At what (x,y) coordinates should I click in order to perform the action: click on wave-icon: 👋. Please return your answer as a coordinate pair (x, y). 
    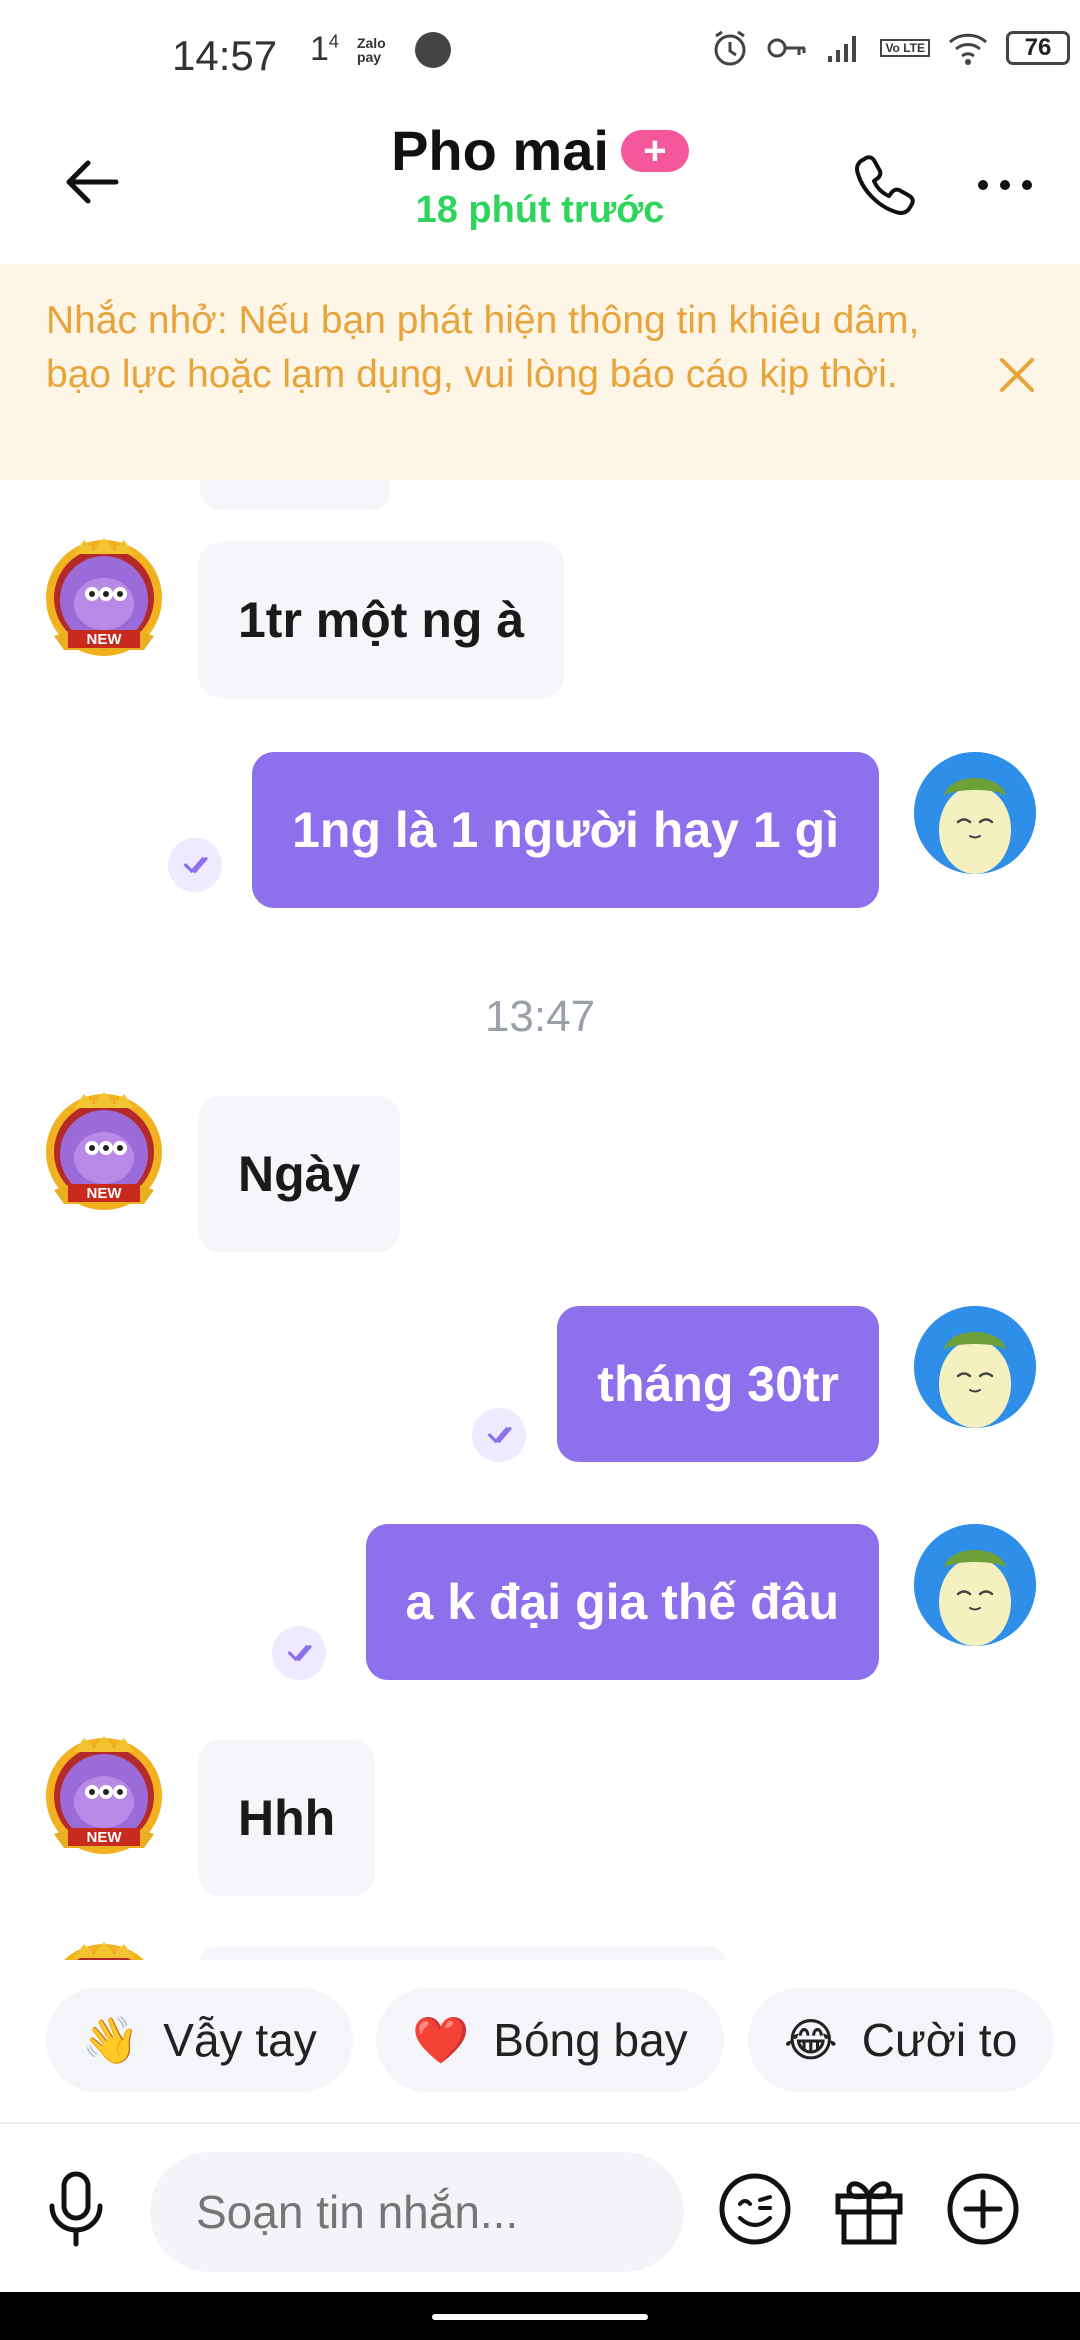
    Looking at the image, I should click on (111, 2039).